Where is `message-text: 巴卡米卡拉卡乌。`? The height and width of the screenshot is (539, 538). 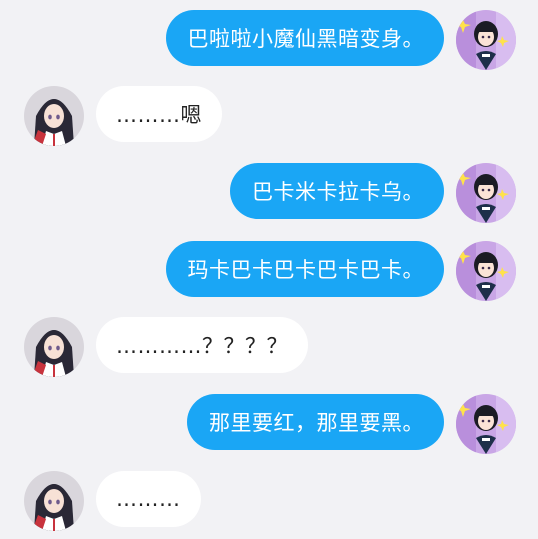 message-text: 巴卡米卡拉卡乌。 is located at coordinates (338, 192).